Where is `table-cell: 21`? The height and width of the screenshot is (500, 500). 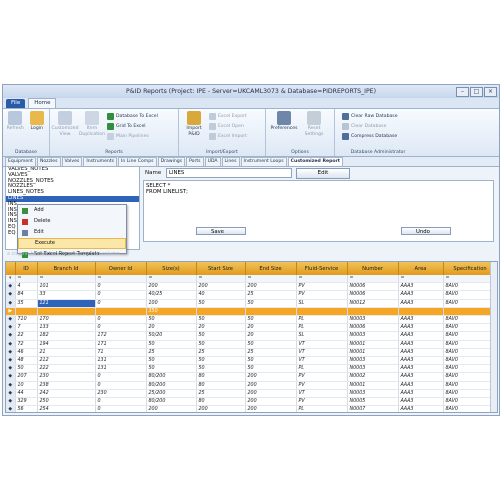
table-cell: 21 is located at coordinates (66, 353).